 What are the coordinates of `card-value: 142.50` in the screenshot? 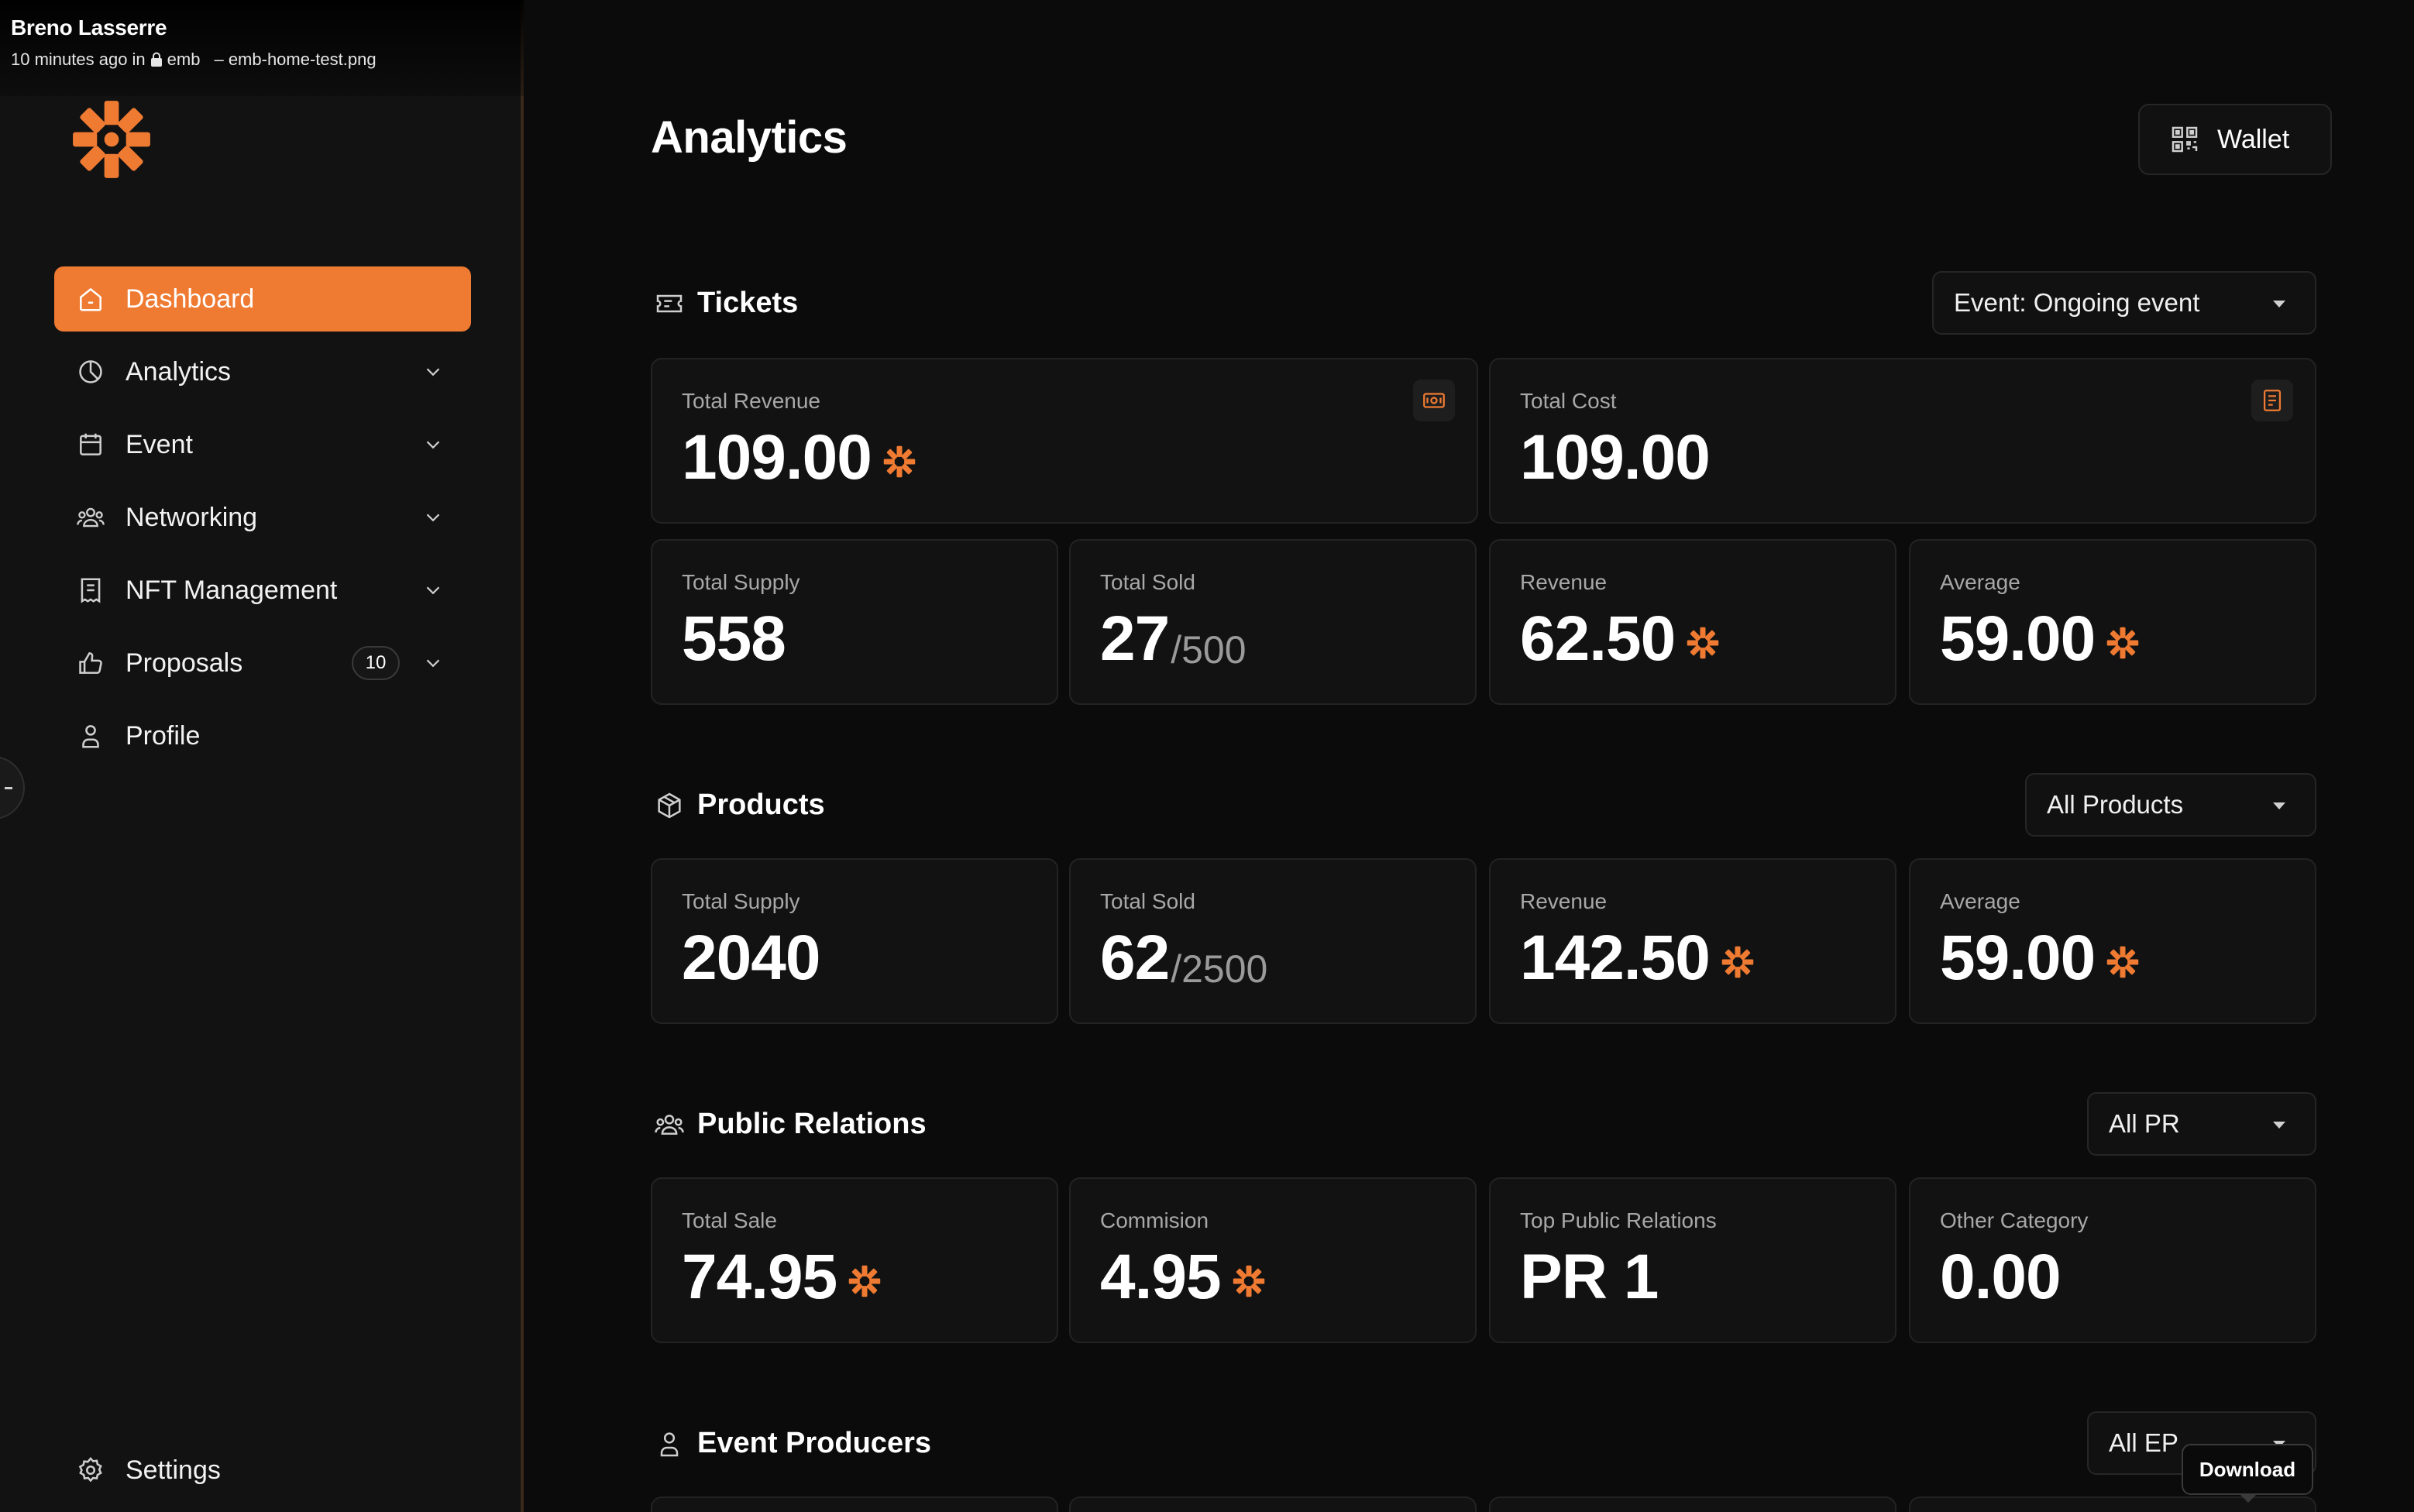 It's located at (1616, 958).